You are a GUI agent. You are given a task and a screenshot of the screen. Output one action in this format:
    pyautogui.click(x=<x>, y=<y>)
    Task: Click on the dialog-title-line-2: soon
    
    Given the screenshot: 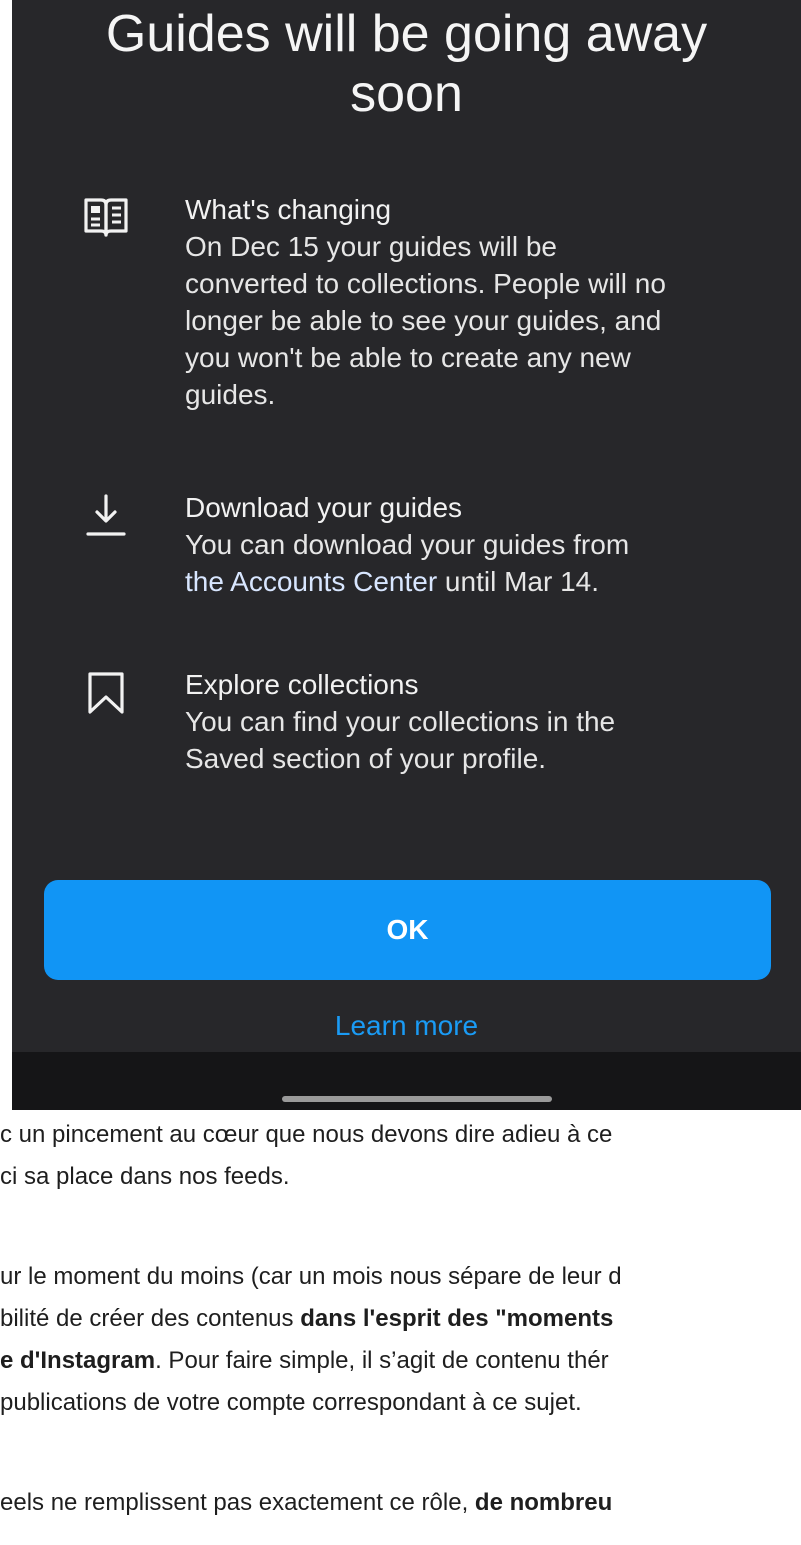 What is the action you would take?
    pyautogui.click(x=406, y=94)
    